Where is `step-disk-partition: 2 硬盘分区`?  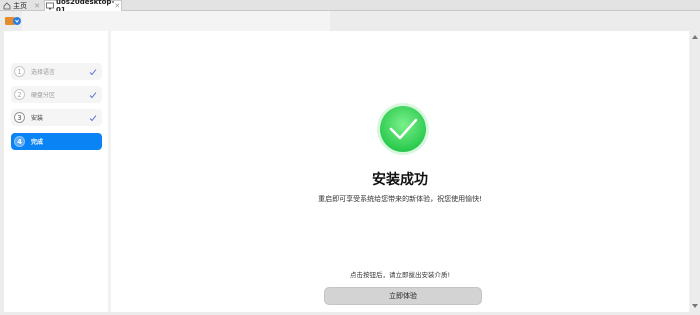 step-disk-partition: 2 硬盘分区 is located at coordinates (56, 94).